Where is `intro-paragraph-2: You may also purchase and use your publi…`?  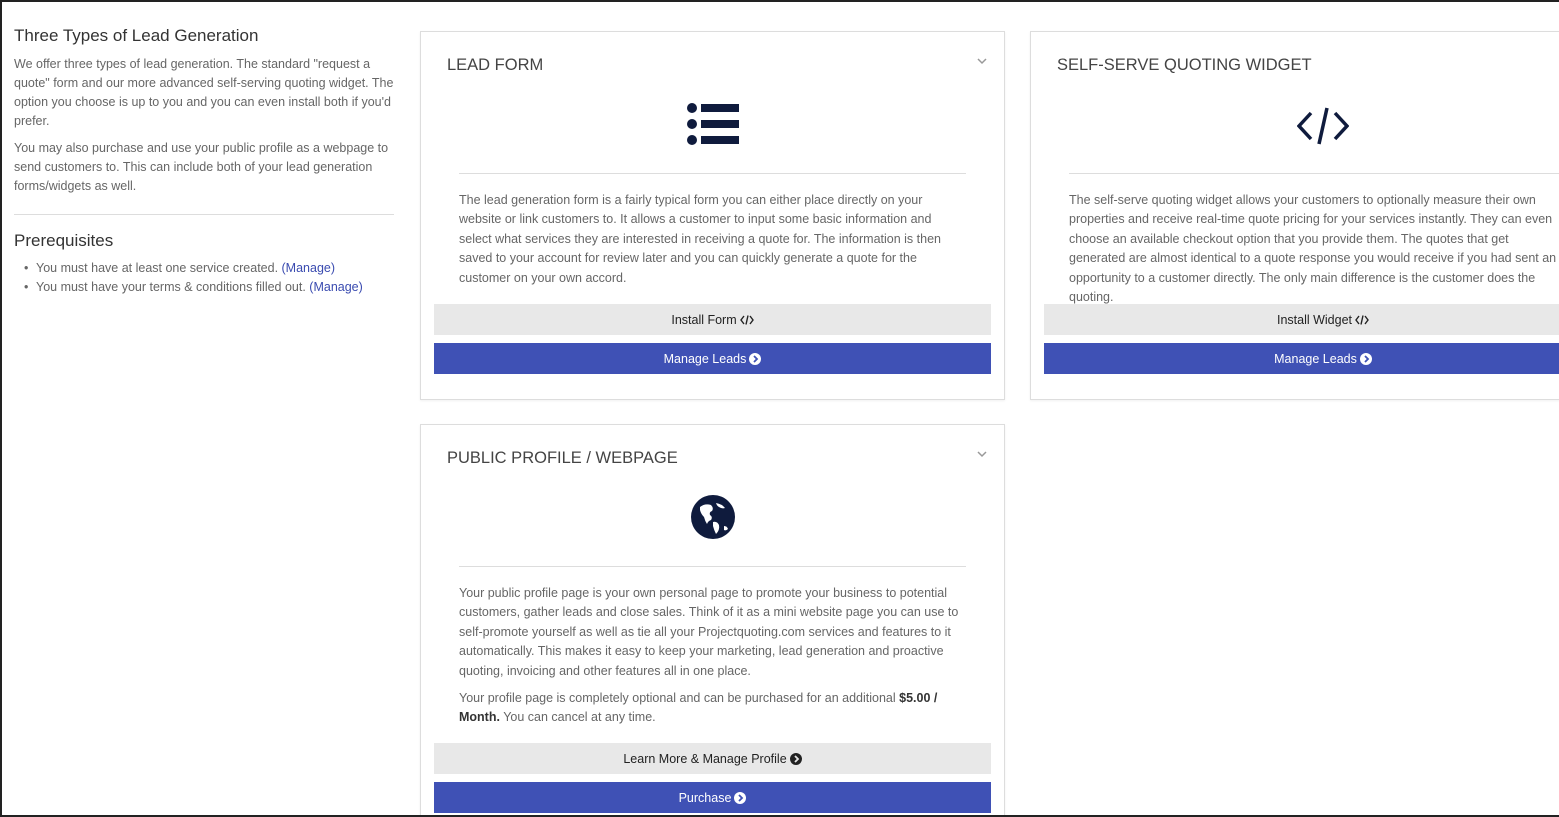
intro-paragraph-2: You may also purchase and use your publi… is located at coordinates (201, 167).